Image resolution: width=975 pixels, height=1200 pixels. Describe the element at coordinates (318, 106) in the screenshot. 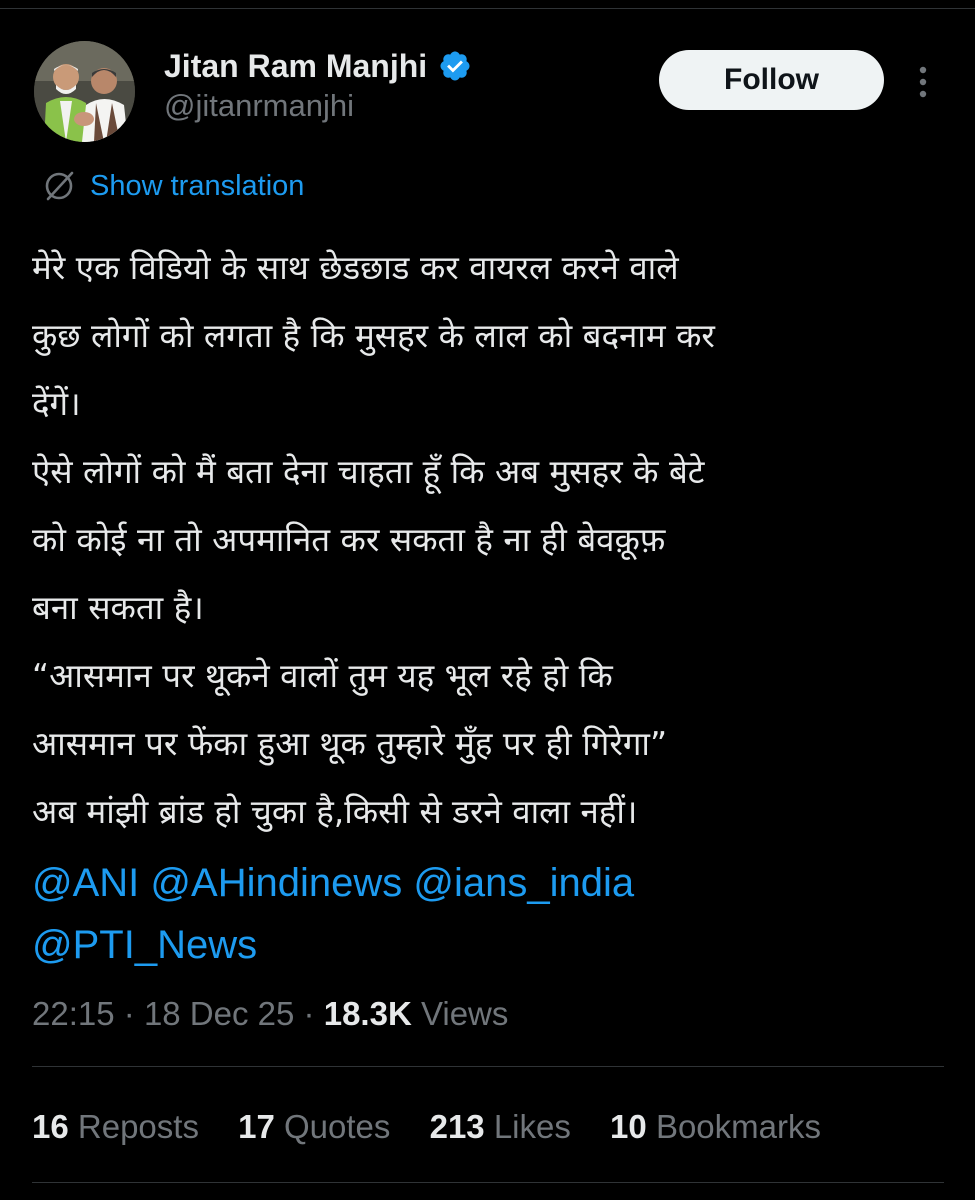

I see `author-handle: @jitanrmanjhi` at that location.